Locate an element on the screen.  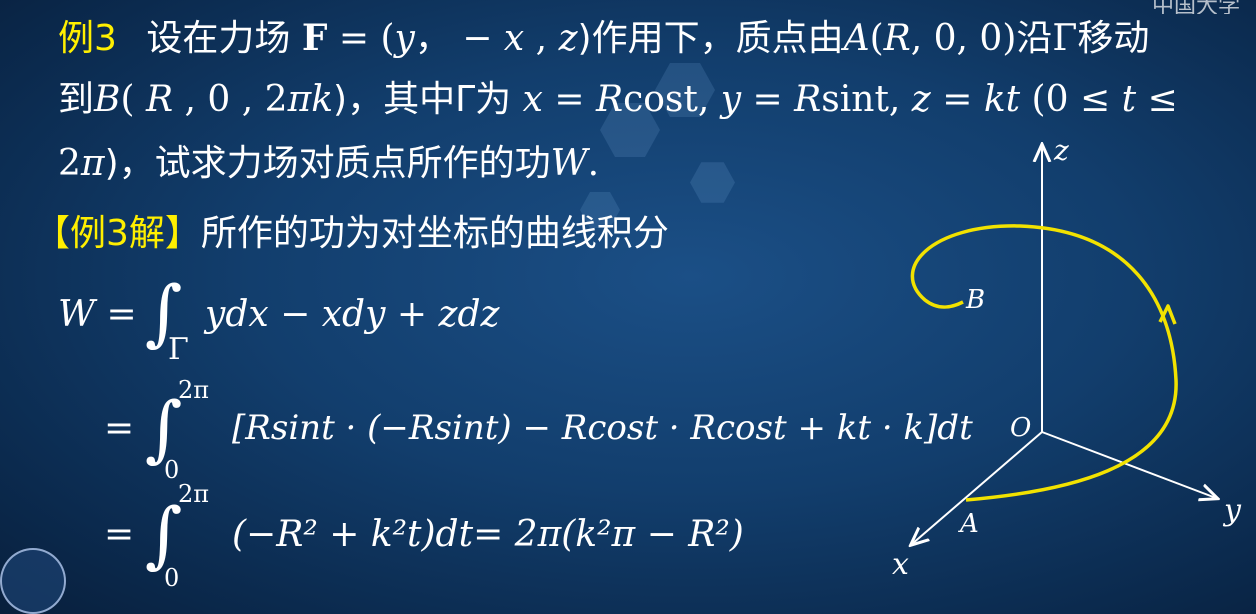
point-b-label: B is located at coordinates (975, 300).